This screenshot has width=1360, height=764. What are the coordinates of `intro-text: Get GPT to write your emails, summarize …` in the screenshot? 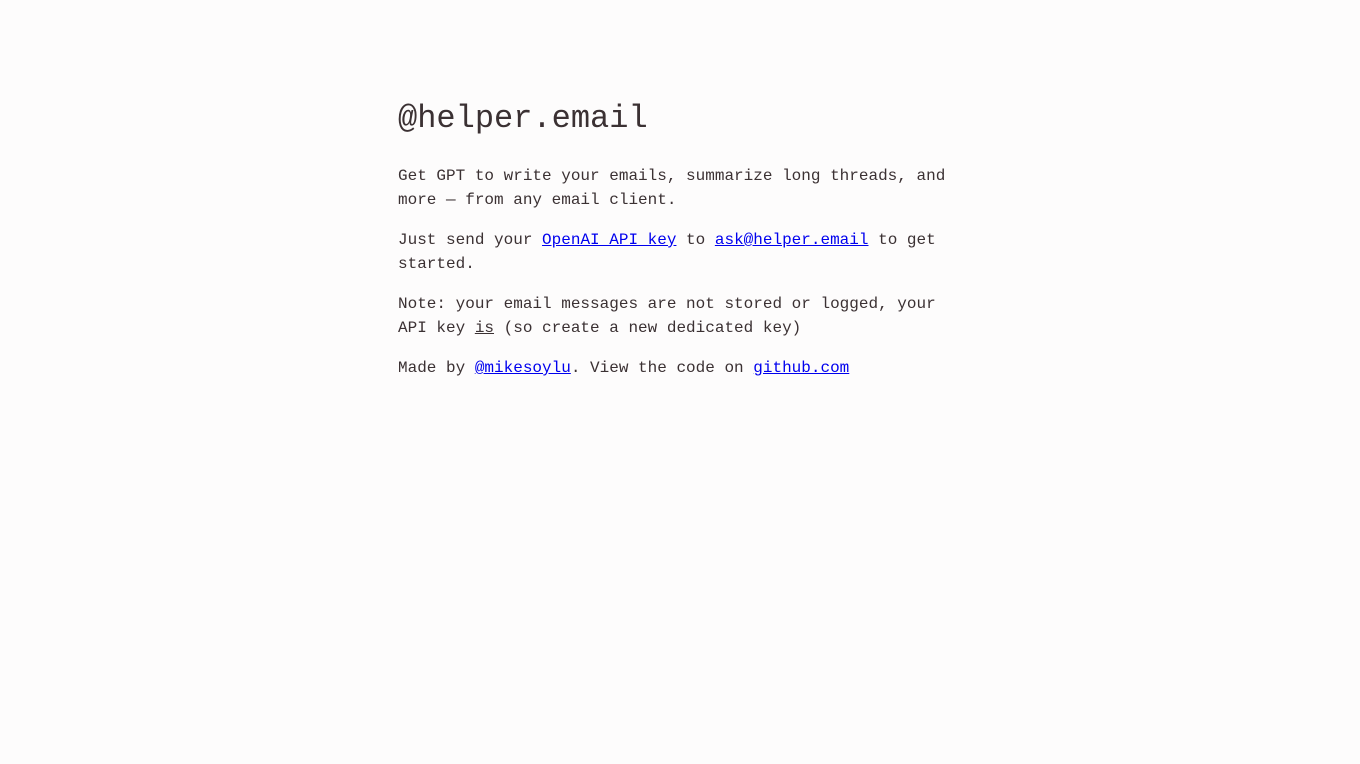 It's located at (672, 188).